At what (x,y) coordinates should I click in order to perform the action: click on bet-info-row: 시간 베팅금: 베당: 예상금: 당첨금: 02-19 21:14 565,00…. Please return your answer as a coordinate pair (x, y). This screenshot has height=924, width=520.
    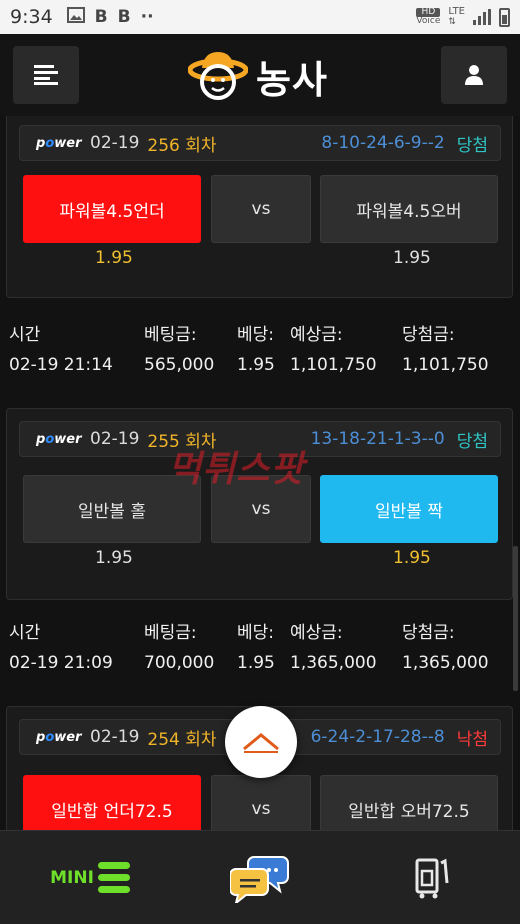
    Looking at the image, I should click on (260, 354).